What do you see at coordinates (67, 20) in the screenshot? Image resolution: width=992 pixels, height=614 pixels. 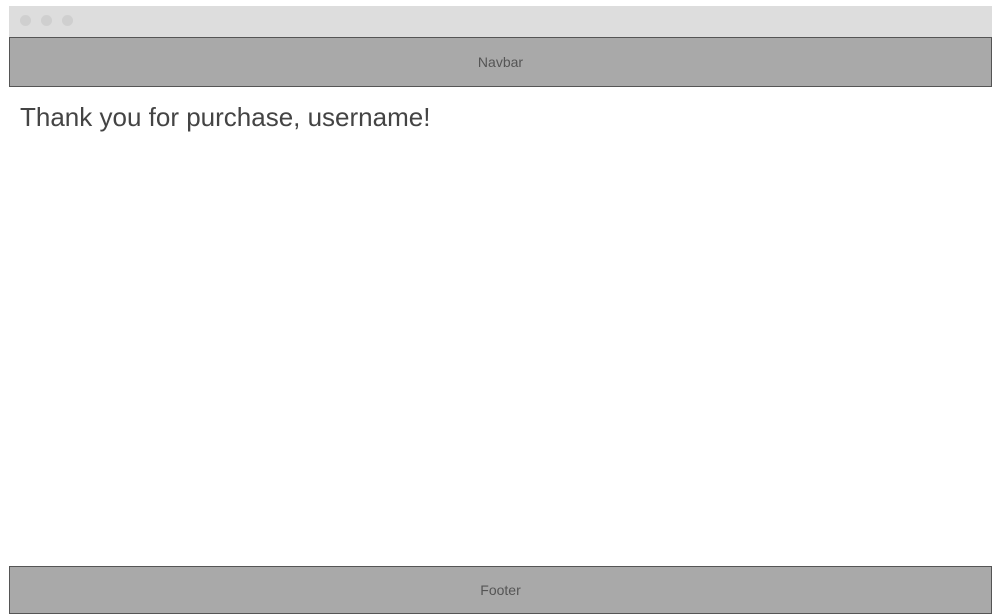 I see `window-maximize-dot-icon` at bounding box center [67, 20].